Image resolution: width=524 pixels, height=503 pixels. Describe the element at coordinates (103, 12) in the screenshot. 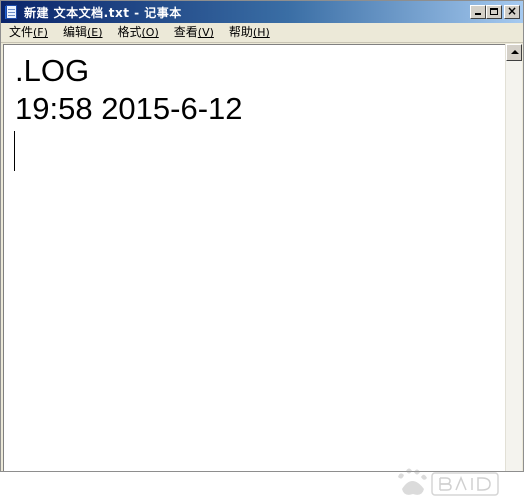

I see `window-title: 新建 文本文档.txt - 记事本` at that location.